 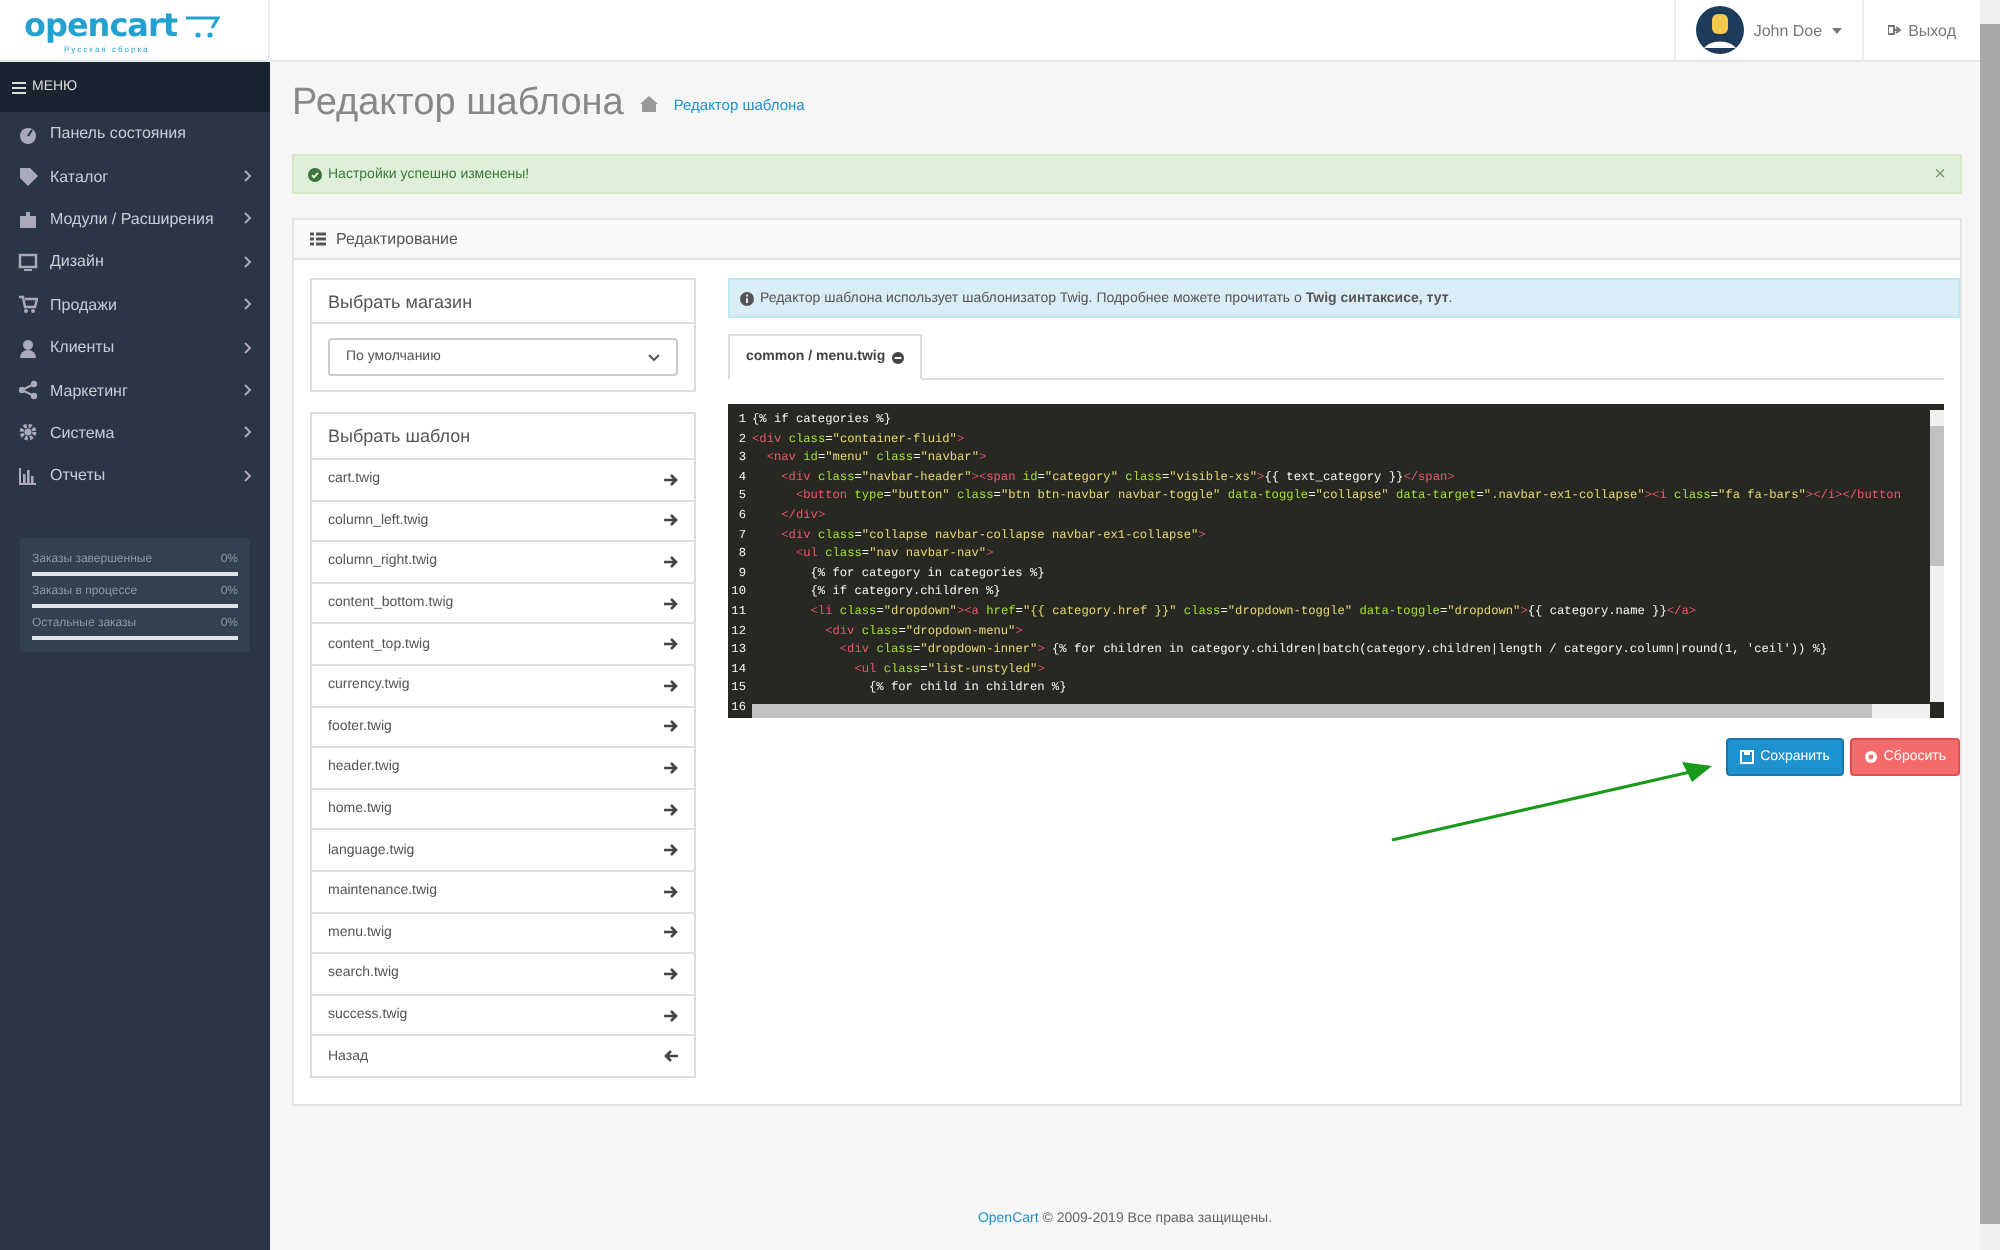 I want to click on sidebar-item: Маркетинг, so click(x=135, y=390).